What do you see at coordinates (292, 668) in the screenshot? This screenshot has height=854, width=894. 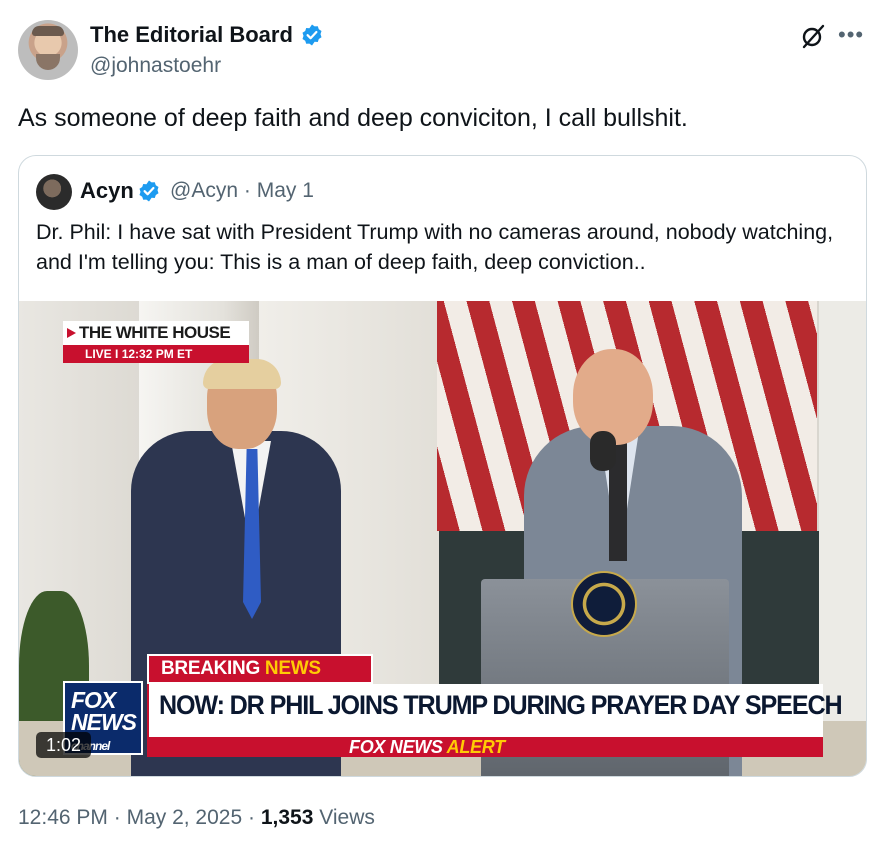 I see `news-word: NEWS` at bounding box center [292, 668].